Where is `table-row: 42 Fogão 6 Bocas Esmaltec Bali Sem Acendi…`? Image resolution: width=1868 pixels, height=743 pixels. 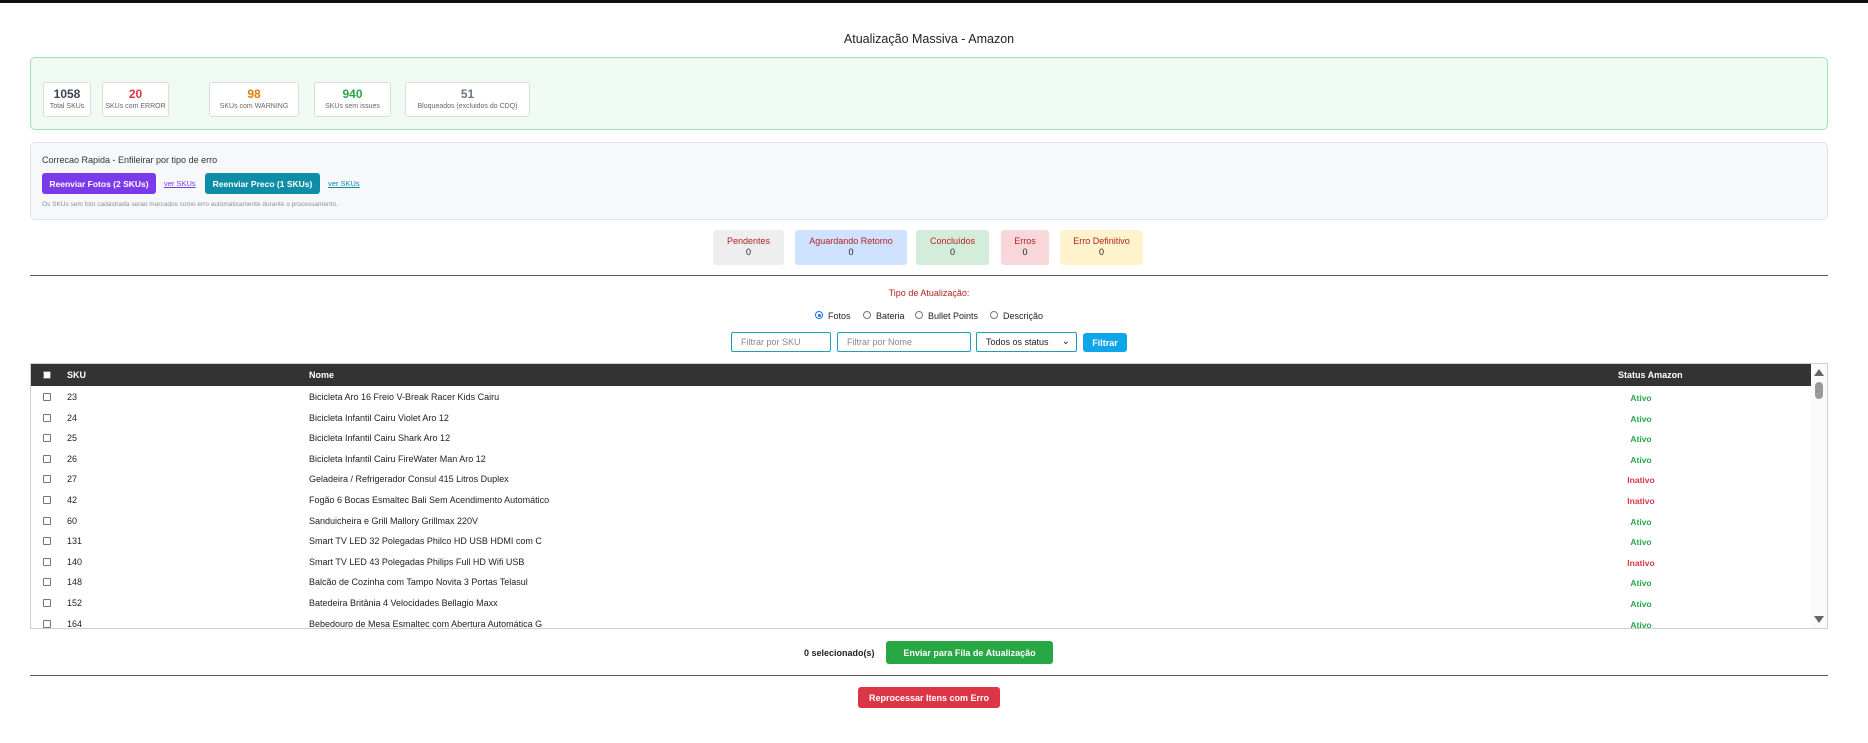
table-row: 42 Fogão 6 Bocas Esmaltec Bali Sem Acendi… is located at coordinates (921, 500).